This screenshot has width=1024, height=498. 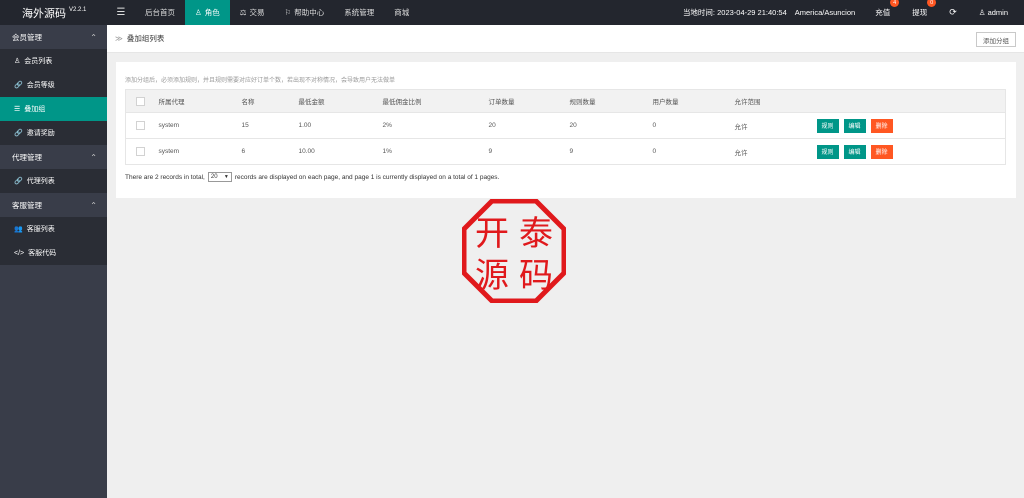 What do you see at coordinates (200, 101) in the screenshot?
I see `col-agent: 所属代理` at bounding box center [200, 101].